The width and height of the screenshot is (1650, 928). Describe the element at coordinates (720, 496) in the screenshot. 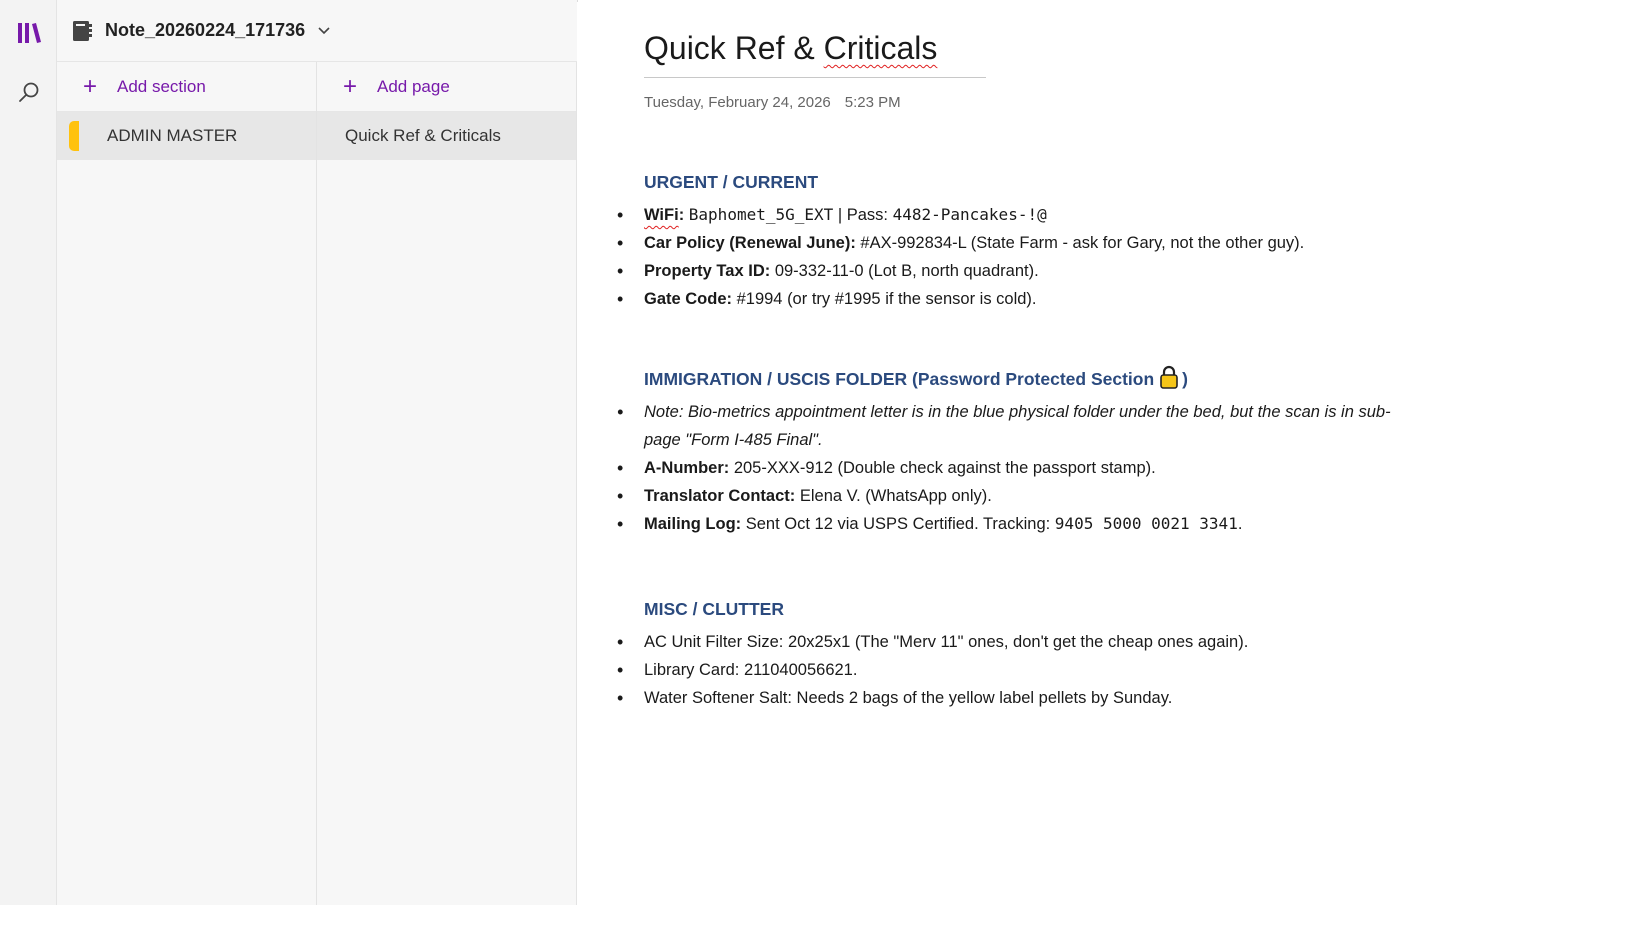

I see `translator-label: Translator Contact:` at that location.